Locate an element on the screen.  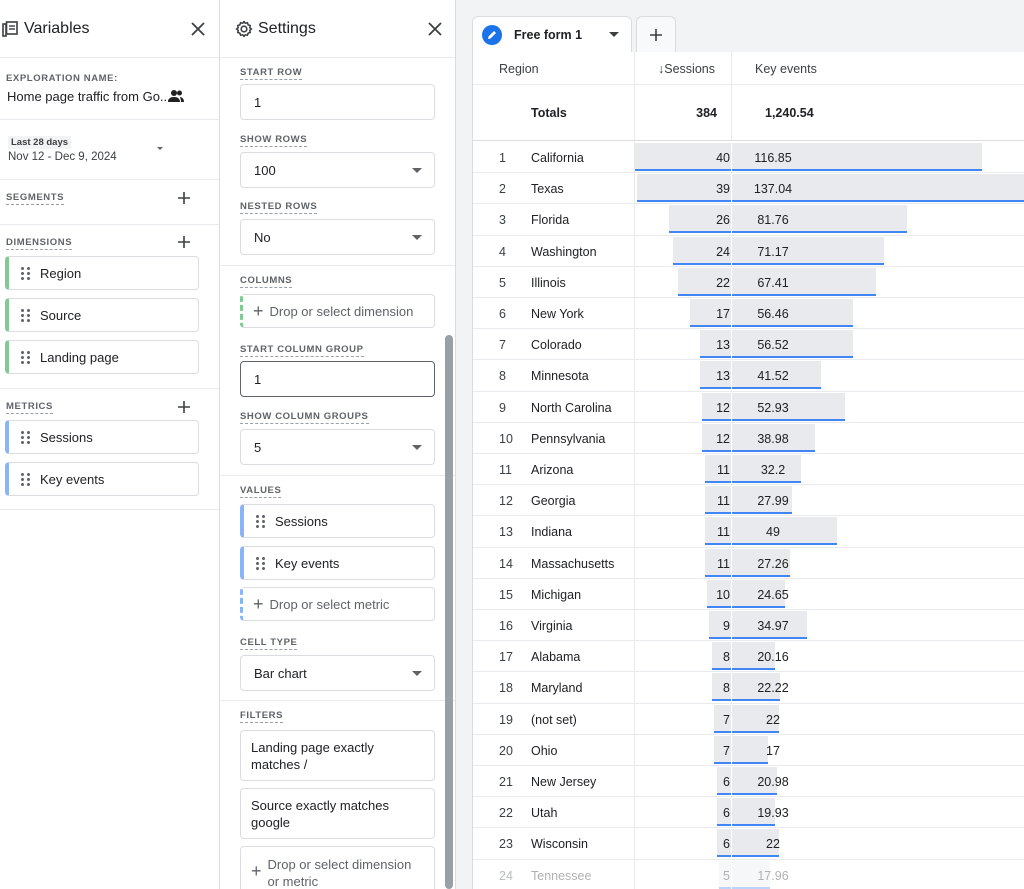
table-row: 7 Colorado 13 56.52 is located at coordinates (748, 345).